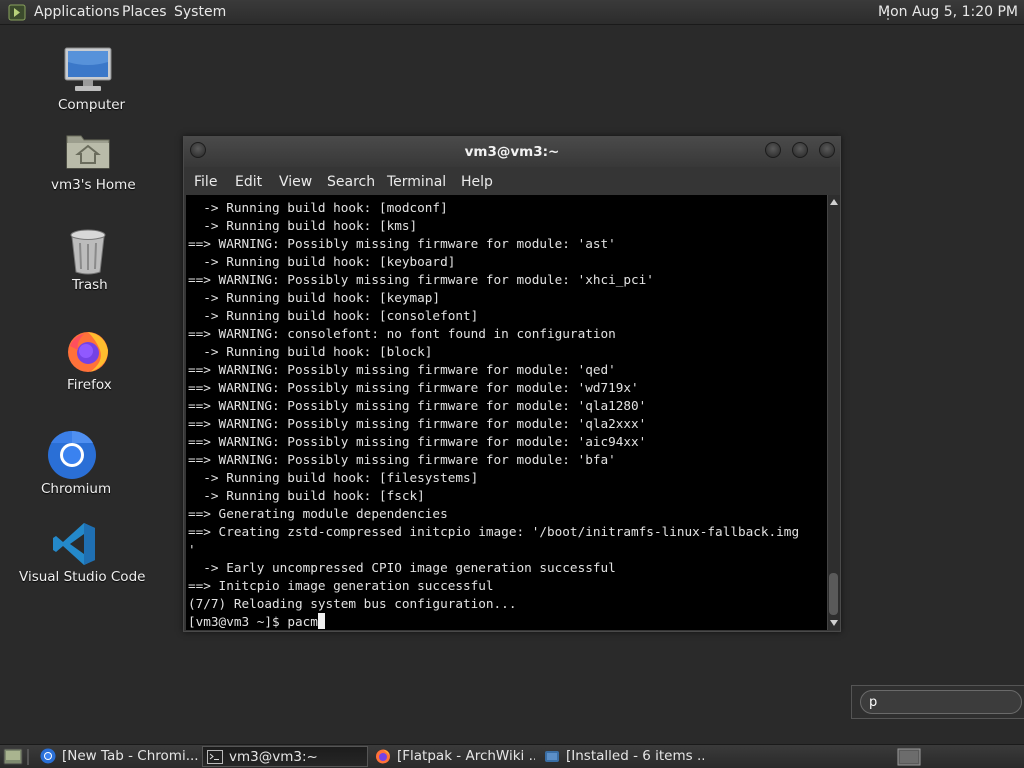 This screenshot has width=1024, height=768. Describe the element at coordinates (834, 623) in the screenshot. I see `scroll-down-arrow-icon` at that location.